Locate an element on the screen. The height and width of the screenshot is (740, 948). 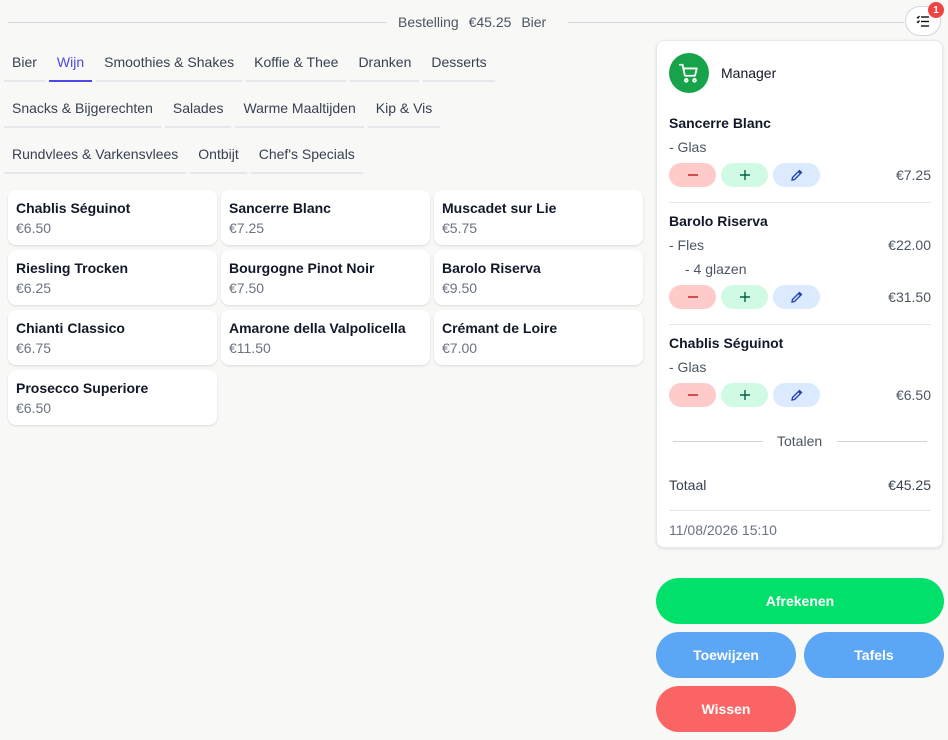
order-item-controls: €31.50 is located at coordinates (800, 297).